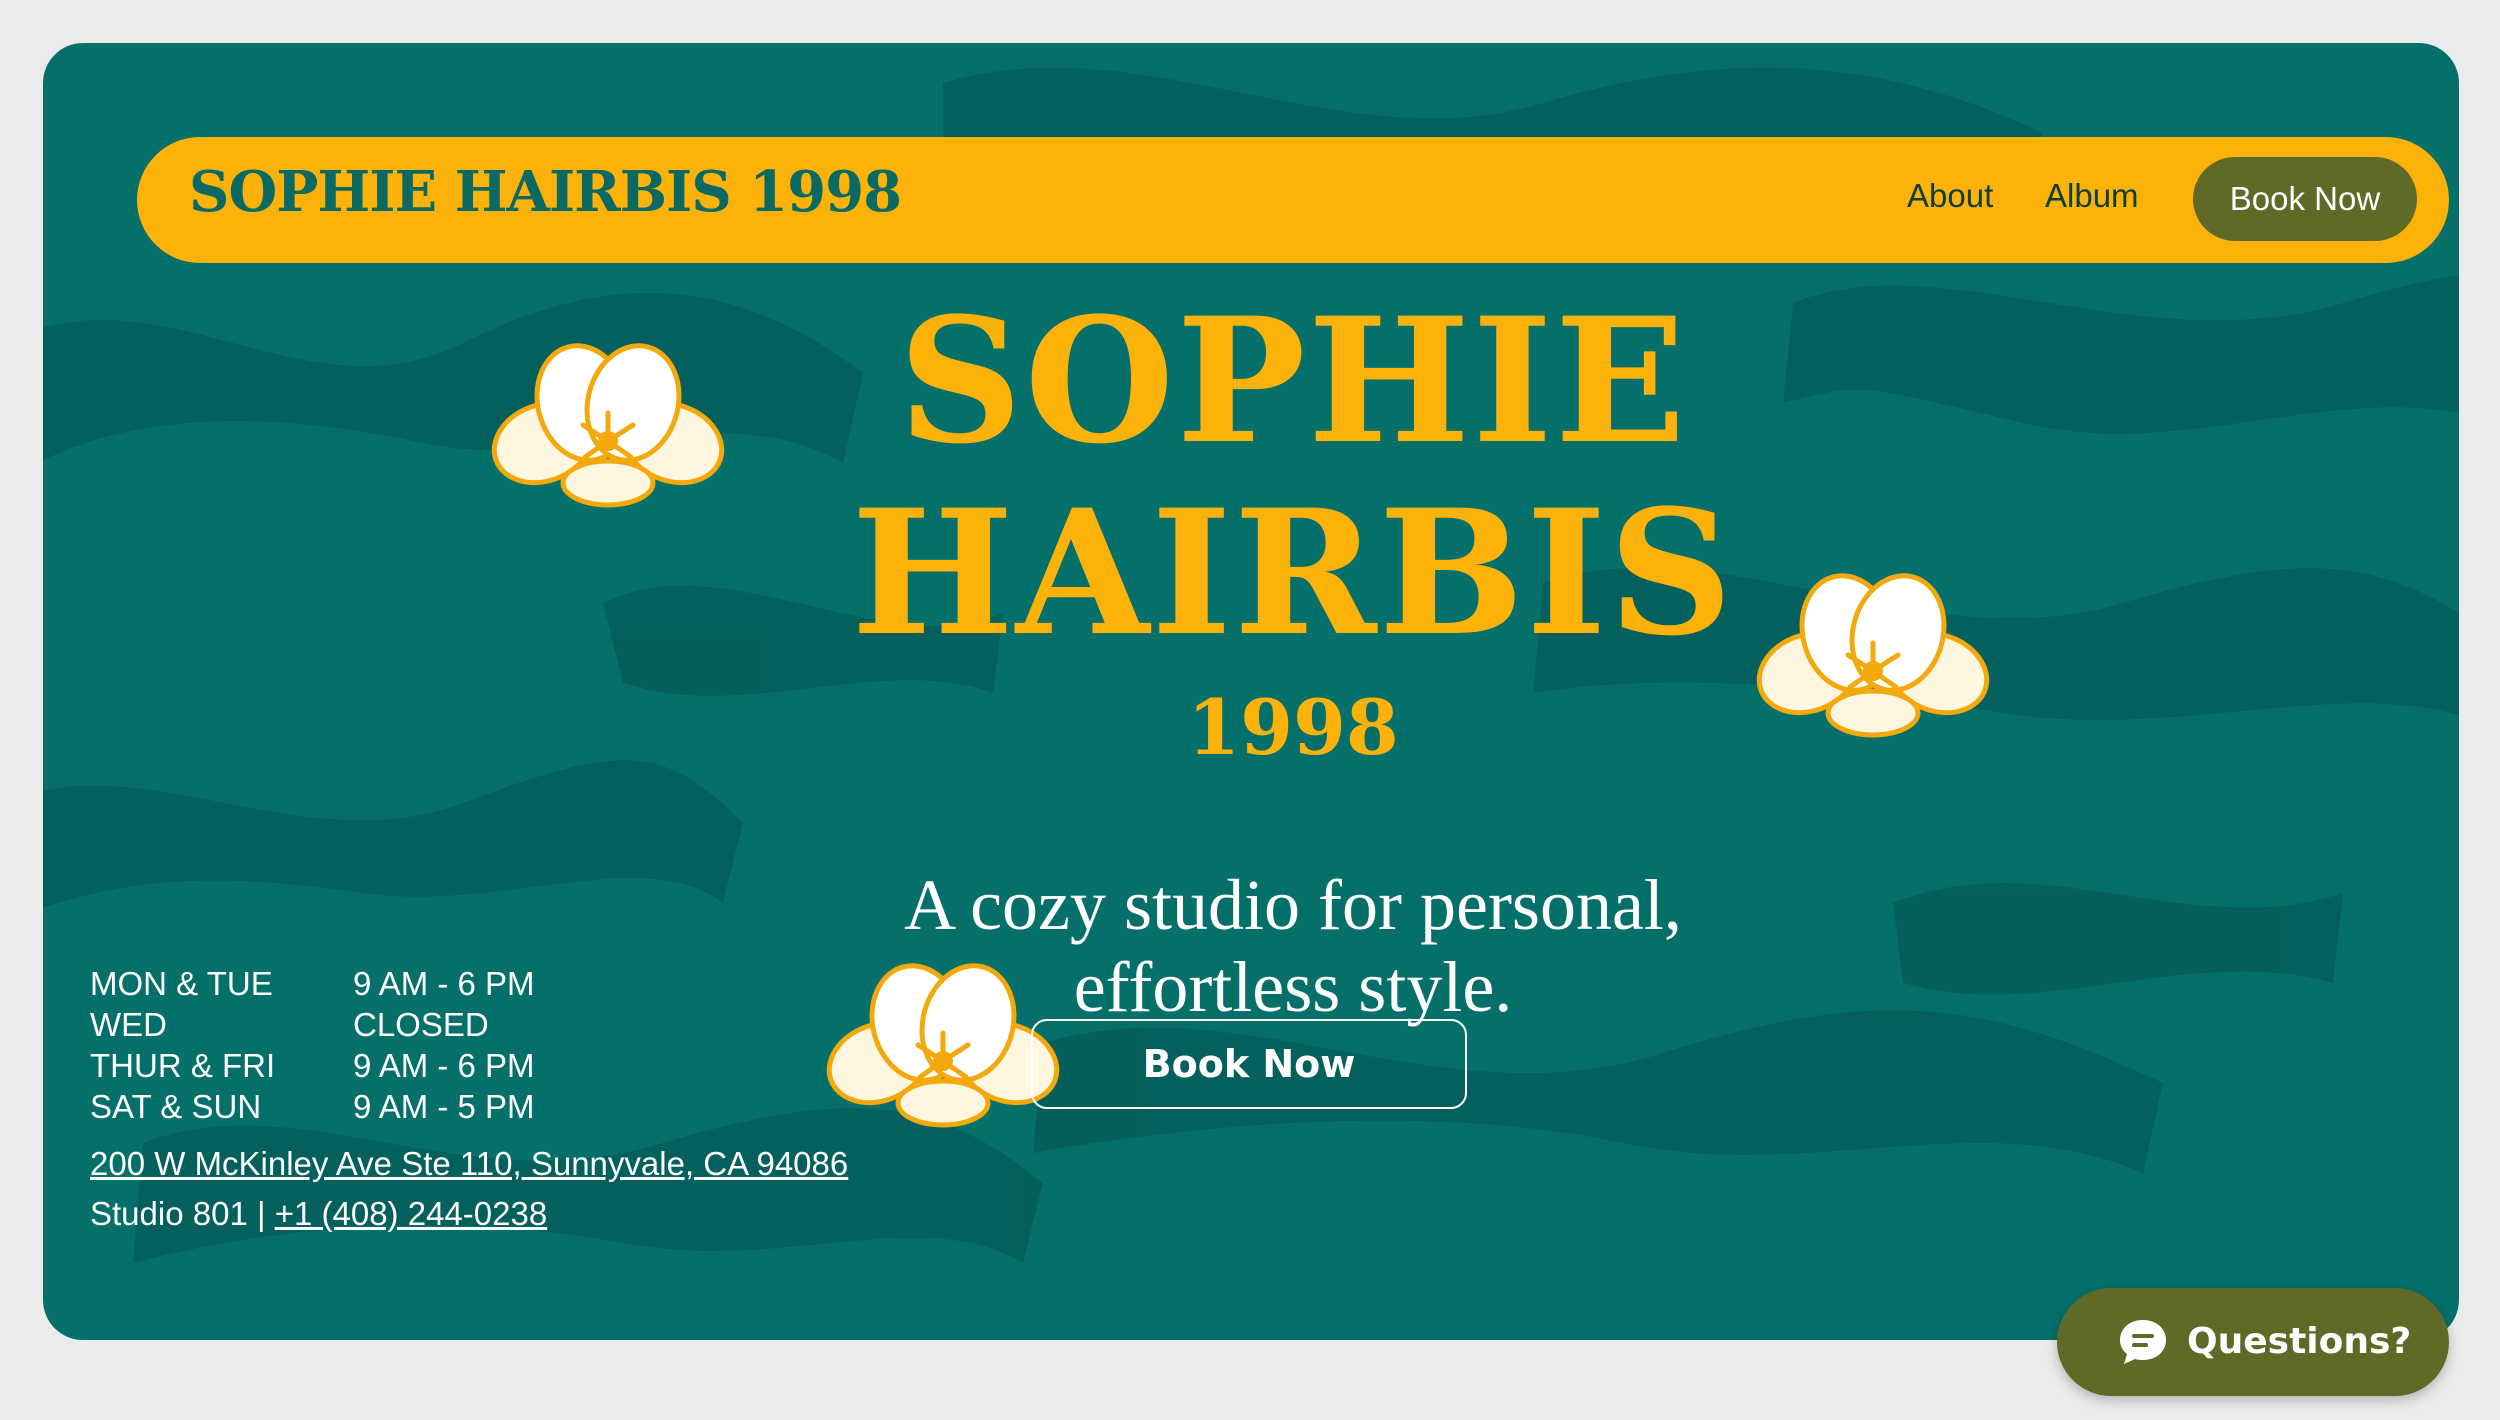 The image size is (2500, 1420). Describe the element at coordinates (340, 1065) in the screenshot. I see `hours-row: THUR & FRI 9 AM - 6 PM` at that location.